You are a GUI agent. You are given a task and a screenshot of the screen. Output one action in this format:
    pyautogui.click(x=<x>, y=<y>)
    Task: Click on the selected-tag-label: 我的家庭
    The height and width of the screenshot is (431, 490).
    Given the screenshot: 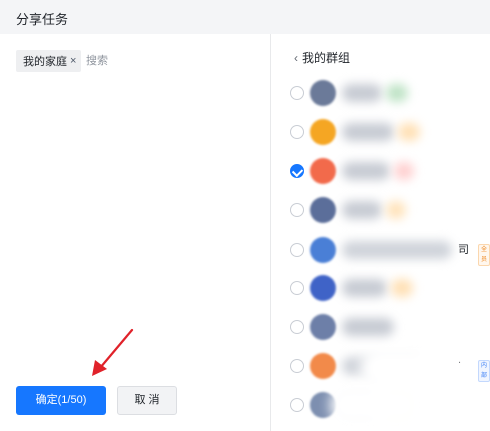 What is the action you would take?
    pyautogui.click(x=45, y=62)
    